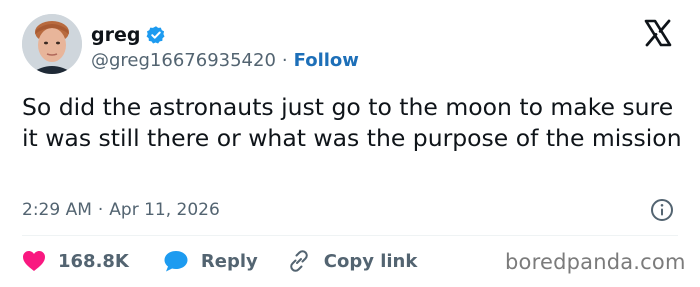 The image size is (700, 287). I want to click on divider, so click(350, 235).